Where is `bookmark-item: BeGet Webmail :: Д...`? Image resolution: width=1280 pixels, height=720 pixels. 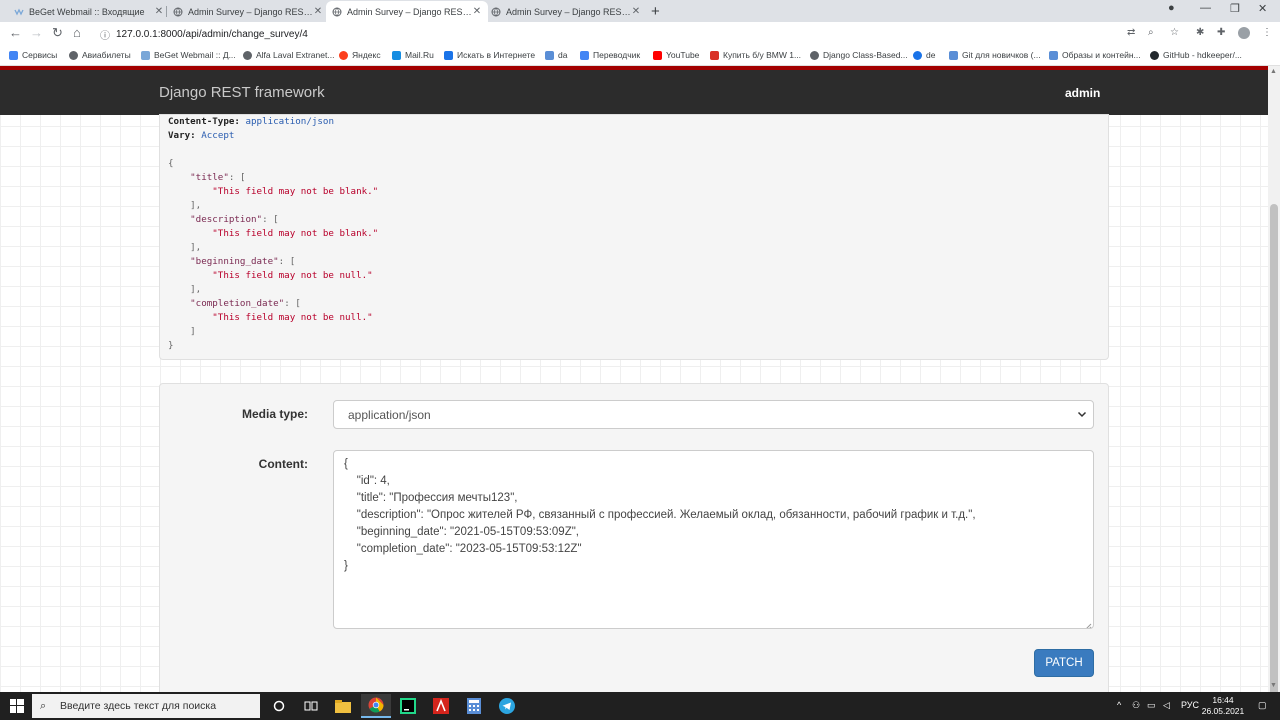
bookmark-item: BeGet Webmail :: Д... is located at coordinates (188, 55).